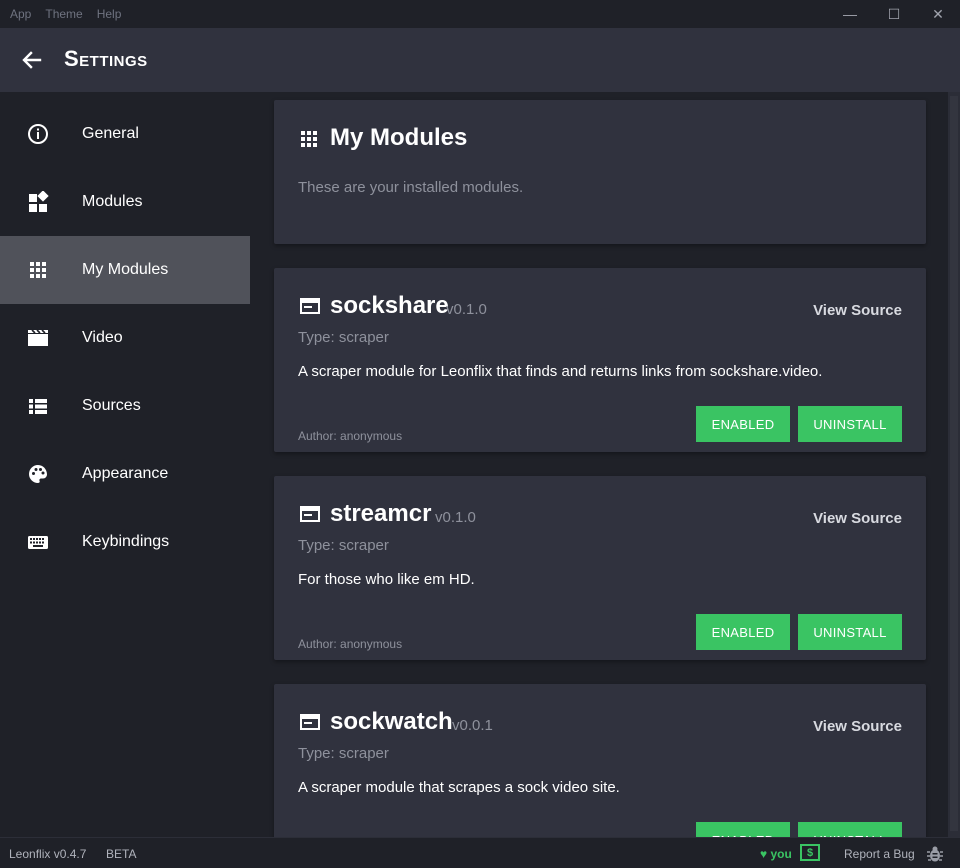 The width and height of the screenshot is (960, 868). Describe the element at coordinates (389, 305) in the screenshot. I see `module-name: sockshare` at that location.